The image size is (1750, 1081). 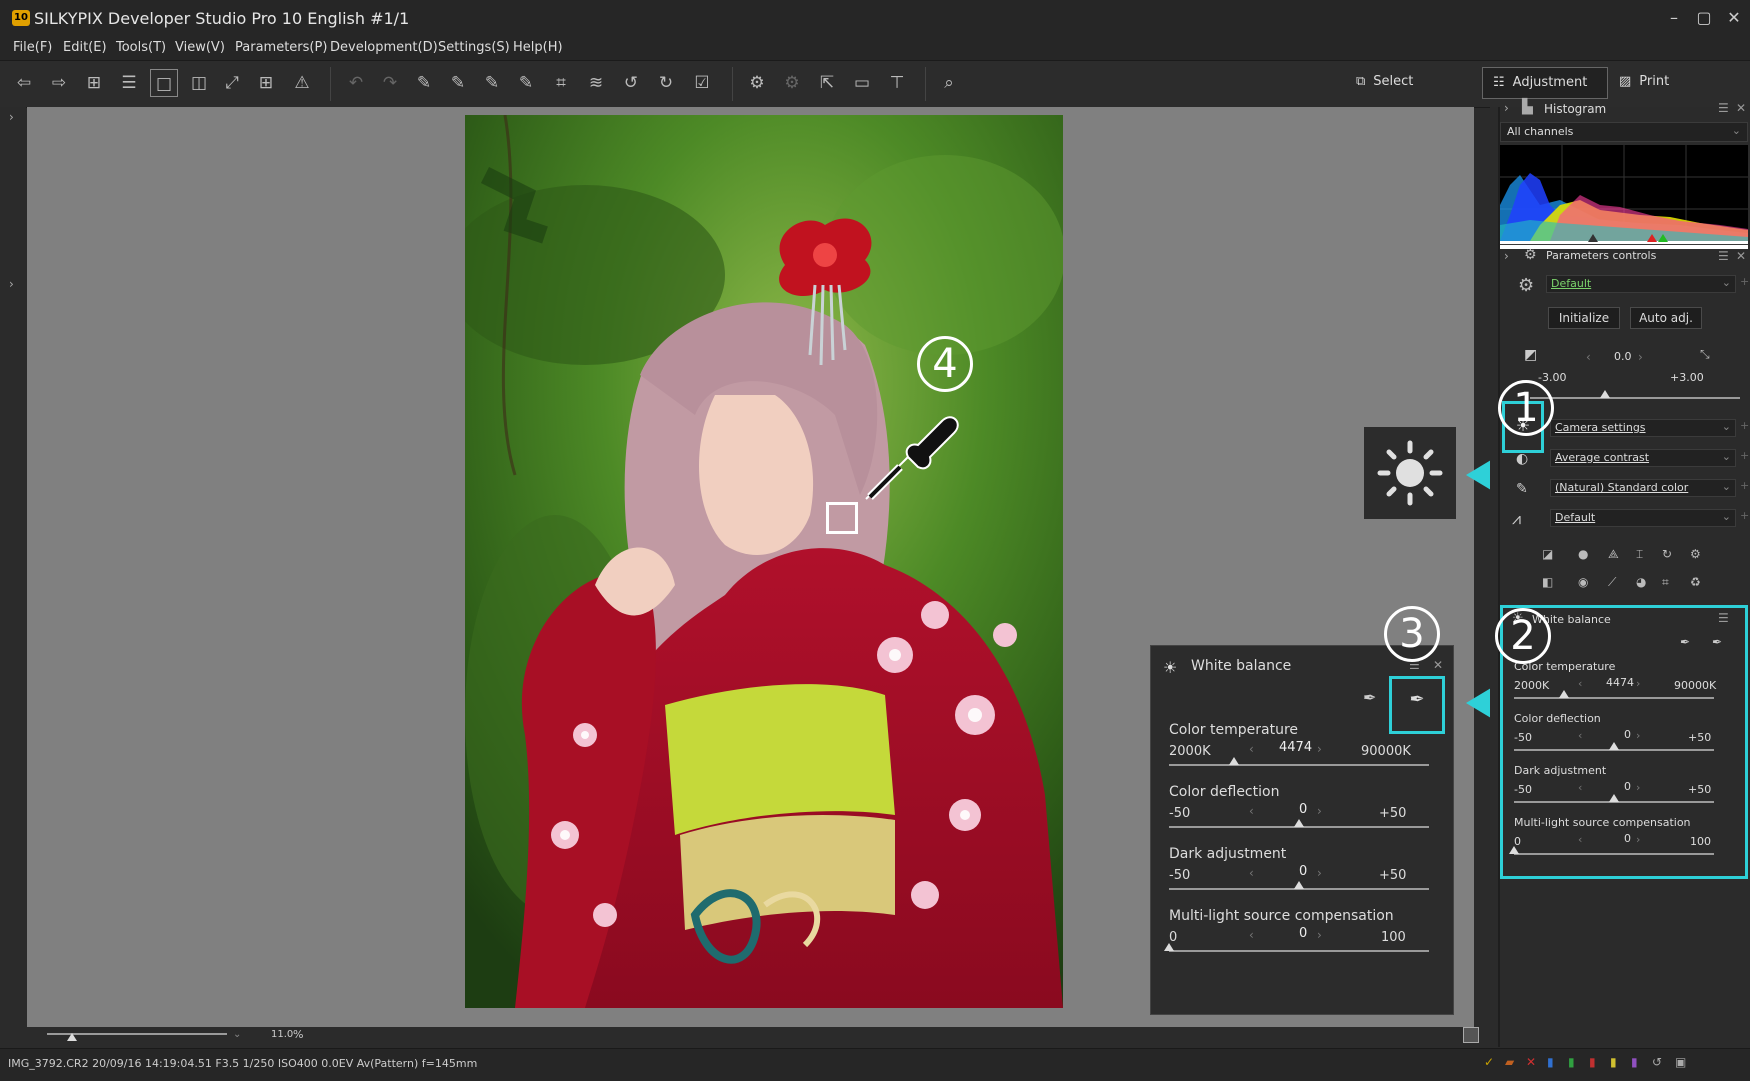 What do you see at coordinates (1530, 355) in the screenshot?
I see `exposure-icon: ◩` at bounding box center [1530, 355].